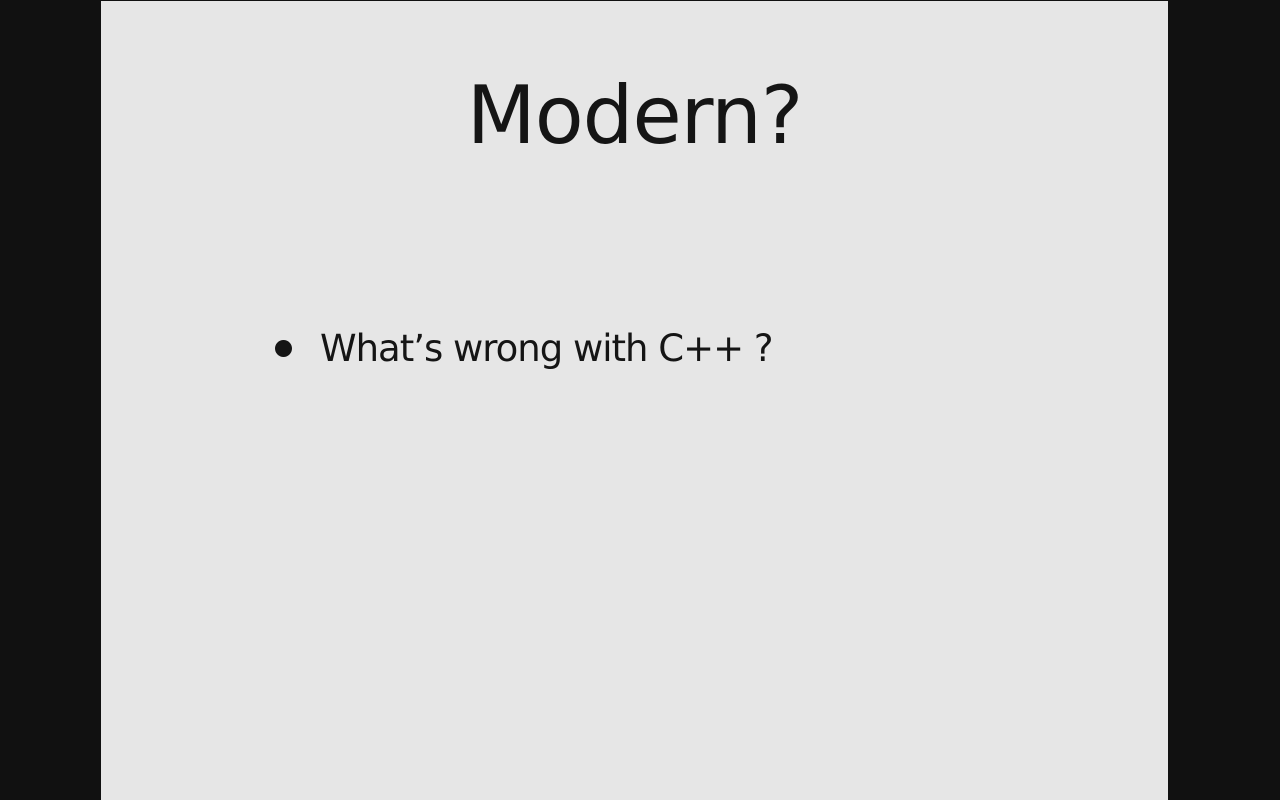 Image resolution: width=1280 pixels, height=800 pixels. I want to click on slide-title: Modern?, so click(635, 115).